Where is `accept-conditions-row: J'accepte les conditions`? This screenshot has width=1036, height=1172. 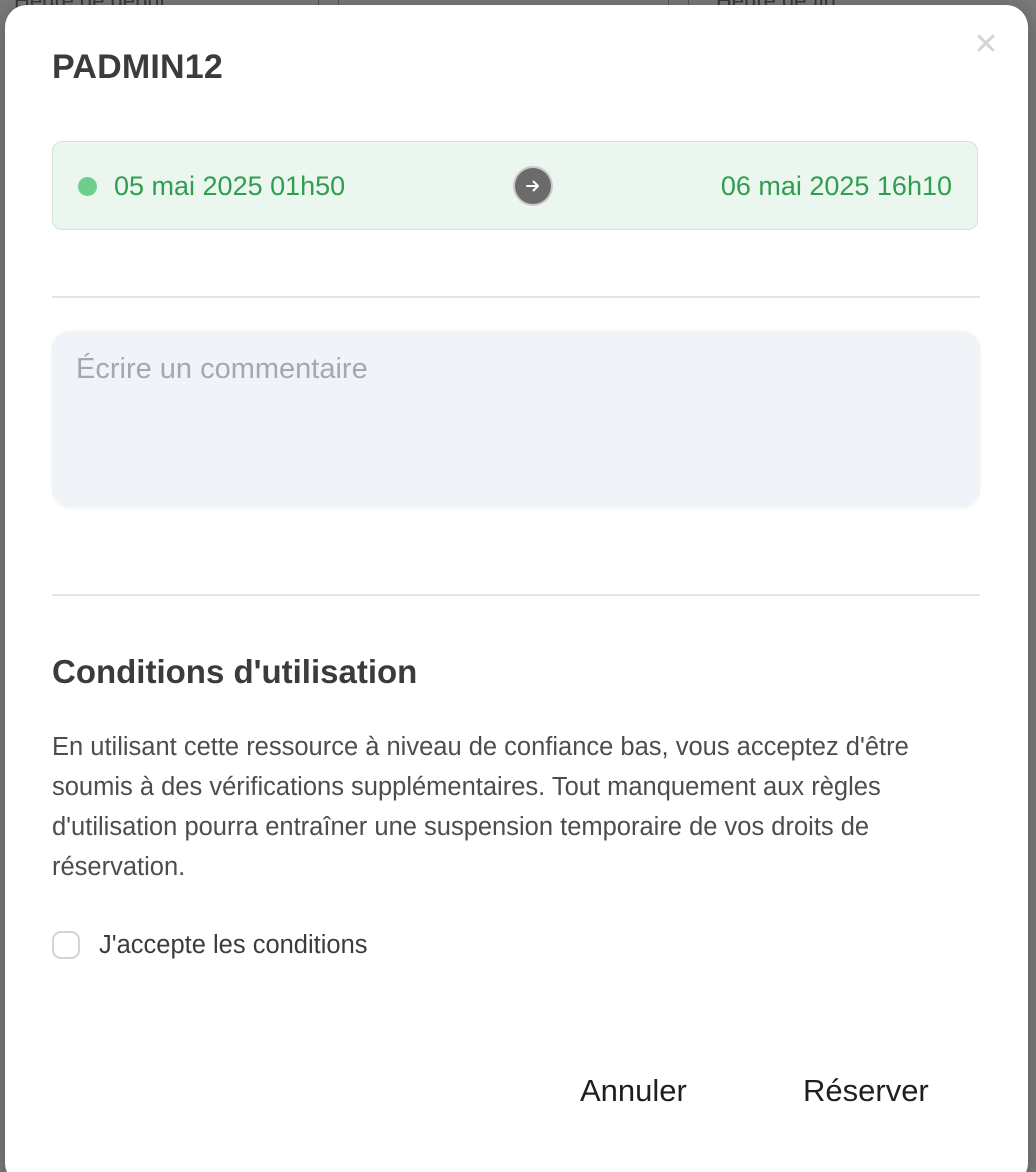 accept-conditions-row: J'accepte les conditions is located at coordinates (210, 945).